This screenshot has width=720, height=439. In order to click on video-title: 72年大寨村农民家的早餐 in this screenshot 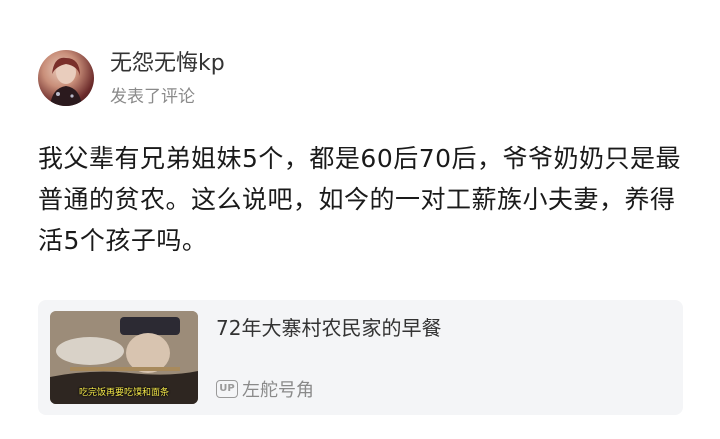, I will do `click(328, 328)`.